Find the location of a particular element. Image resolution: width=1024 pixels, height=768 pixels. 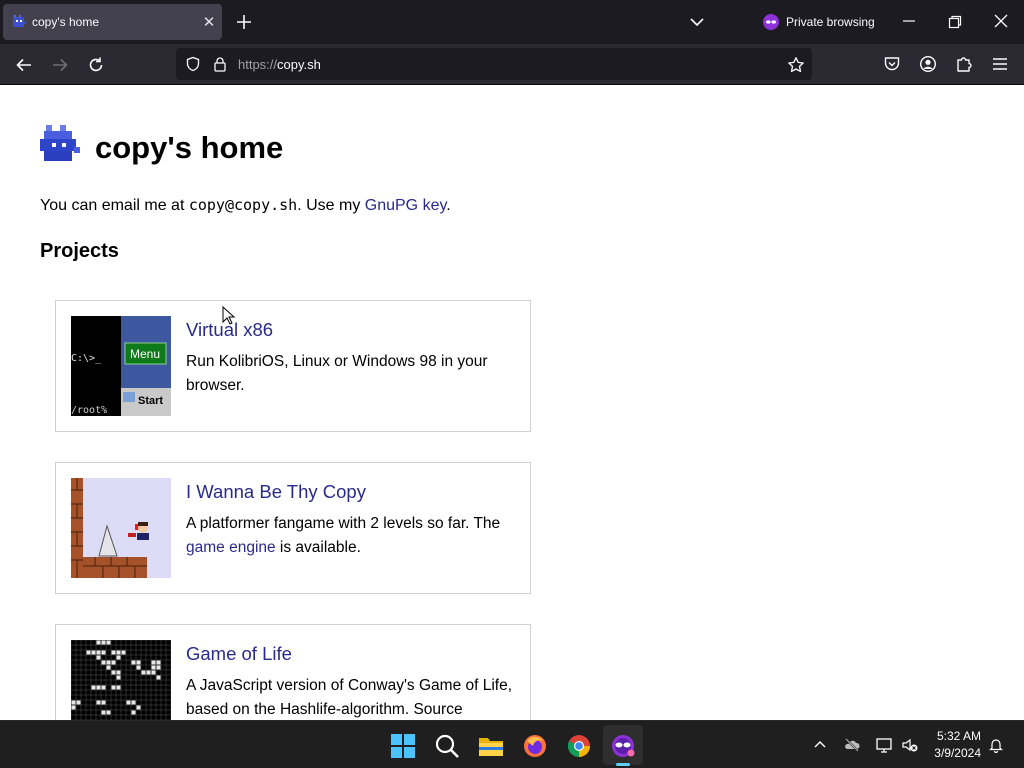

virtual-x86-screenshot-icon: C:\>_ Menu /root% Start is located at coordinates (121, 366).